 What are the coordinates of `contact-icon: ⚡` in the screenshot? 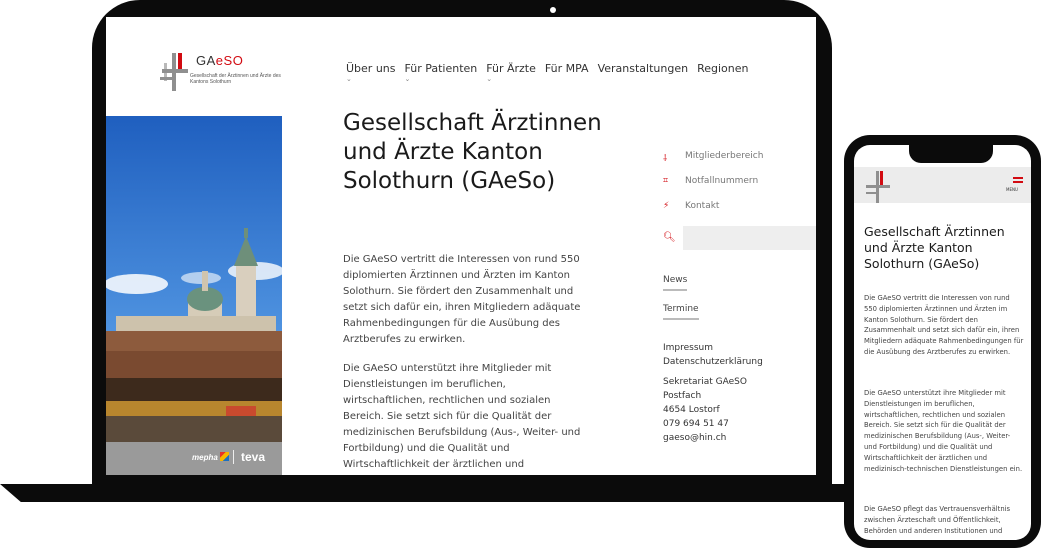 It's located at (666, 206).